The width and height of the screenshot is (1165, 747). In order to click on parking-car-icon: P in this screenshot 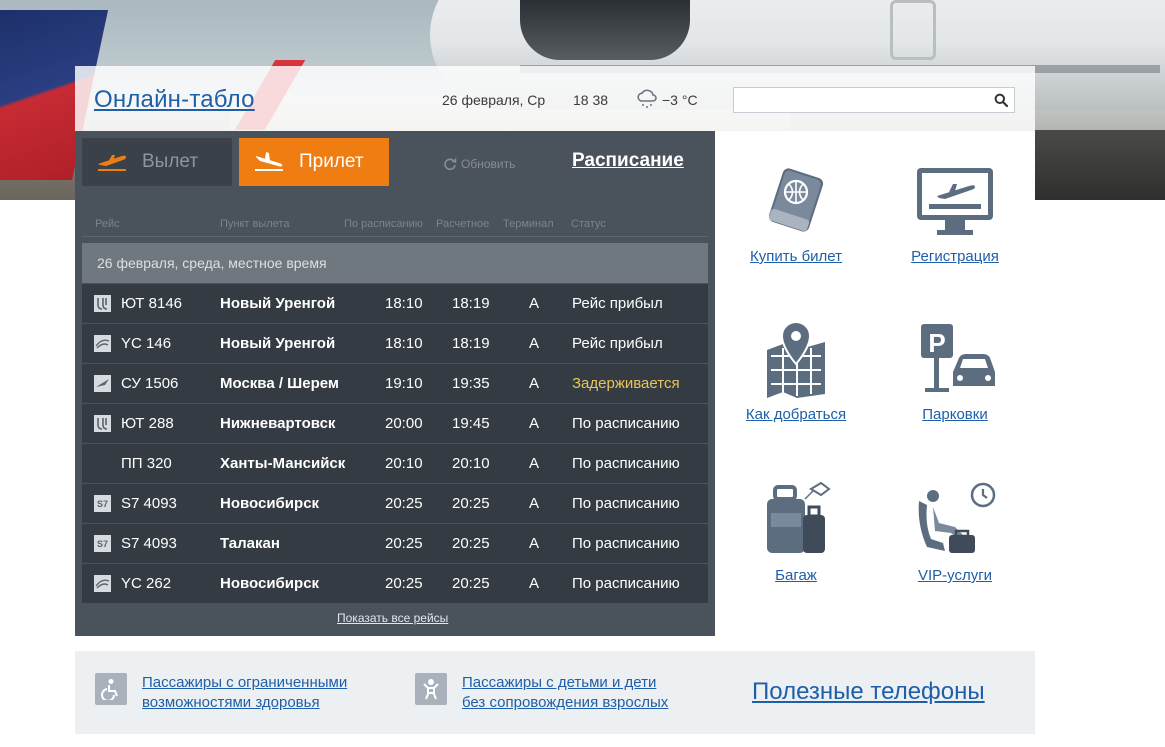, I will do `click(958, 358)`.